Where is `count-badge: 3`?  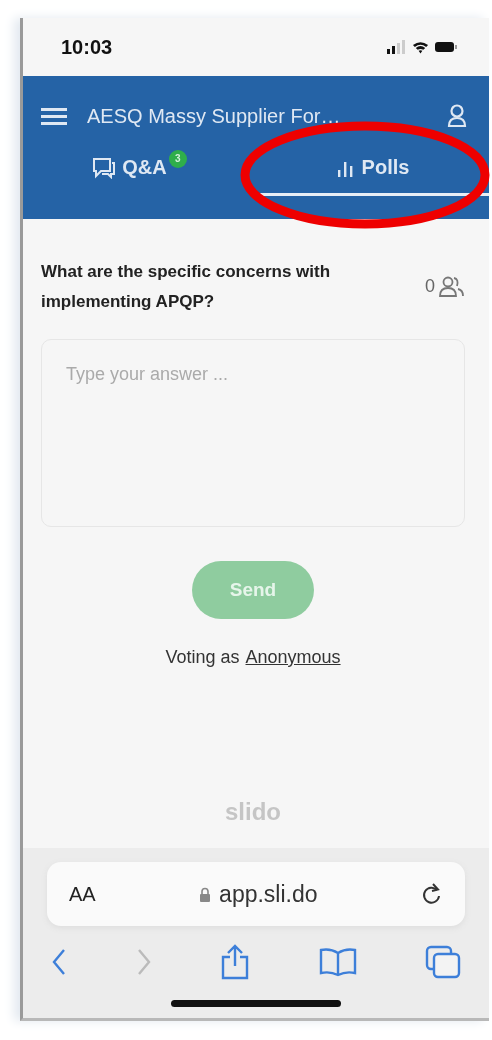
count-badge: 3 is located at coordinates (177, 158).